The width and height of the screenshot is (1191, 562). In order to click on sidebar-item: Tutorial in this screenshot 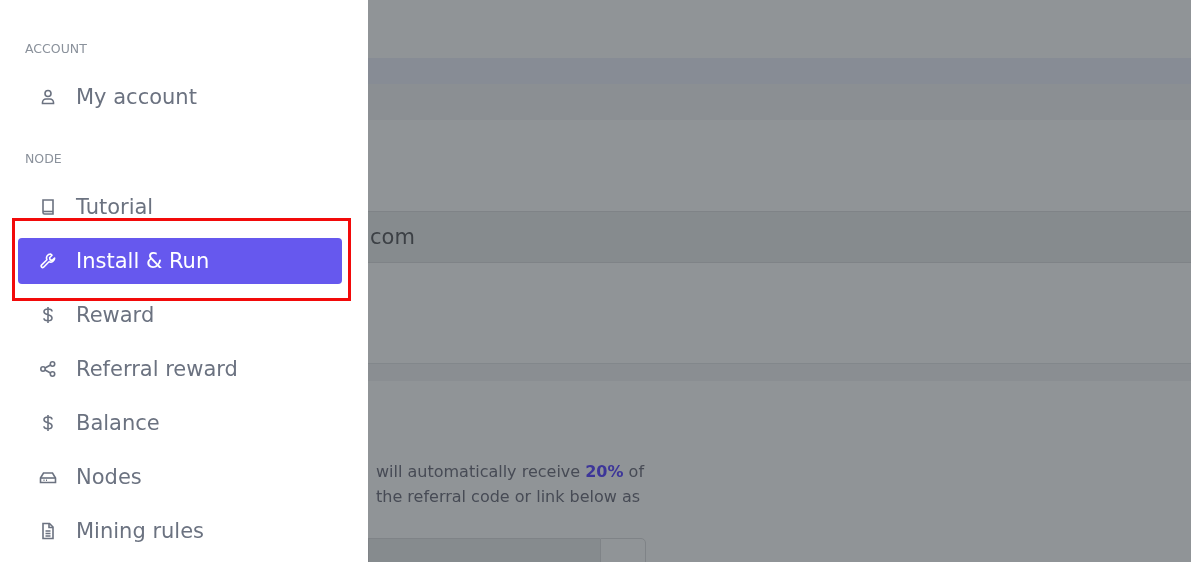, I will do `click(180, 207)`.